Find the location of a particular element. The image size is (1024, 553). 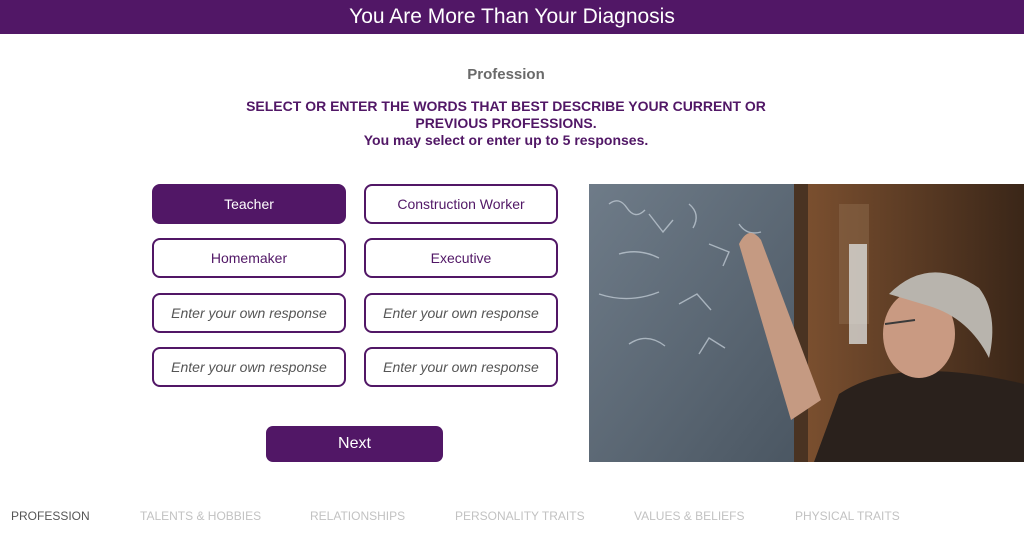

tab-physical-traits: PHYSICAL TRAITS is located at coordinates (847, 516).